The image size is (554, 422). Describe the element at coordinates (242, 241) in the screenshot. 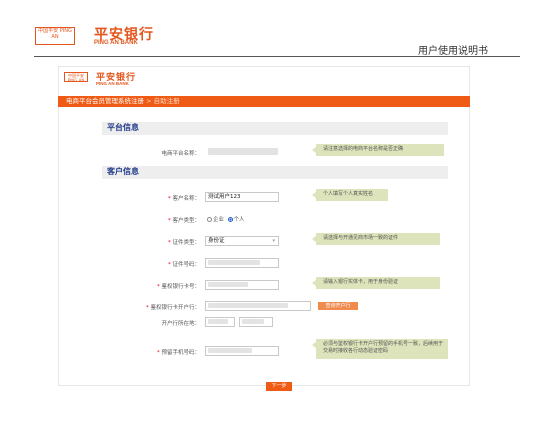

I see `id-type-select: 身份证 ▾` at that location.